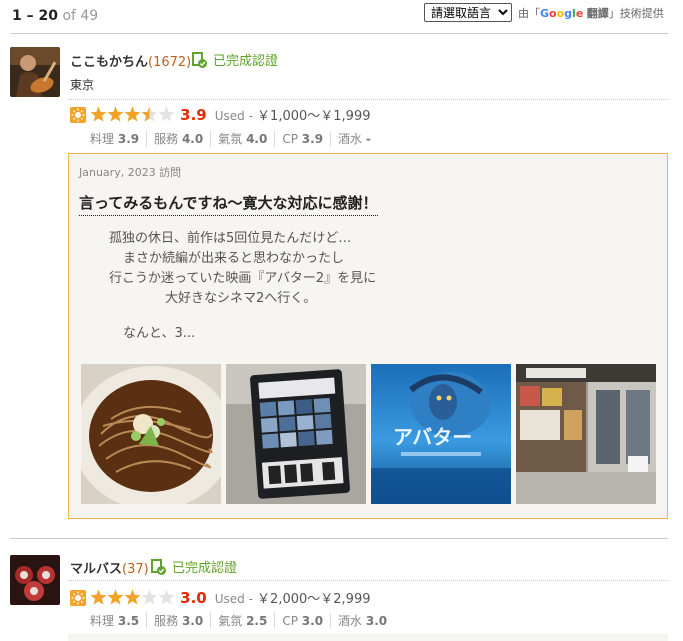  I want to click on sub-rating-service: 服務 4.0, so click(183, 138).